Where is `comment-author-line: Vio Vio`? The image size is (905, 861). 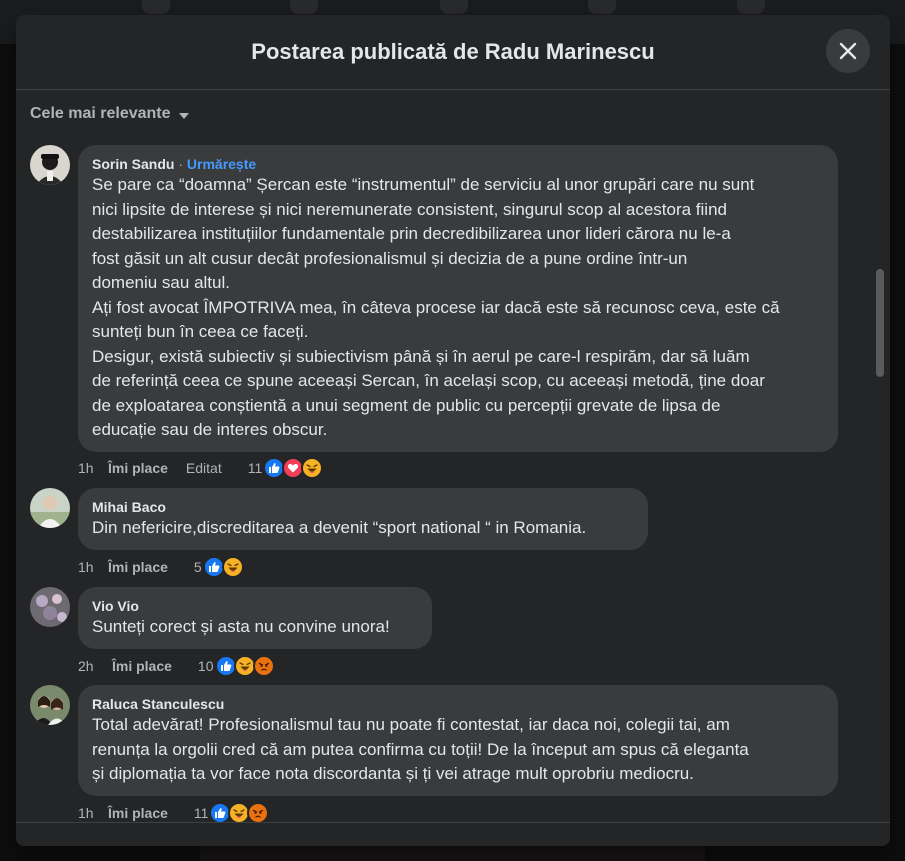
comment-author-line: Vio Vio is located at coordinates (255, 606).